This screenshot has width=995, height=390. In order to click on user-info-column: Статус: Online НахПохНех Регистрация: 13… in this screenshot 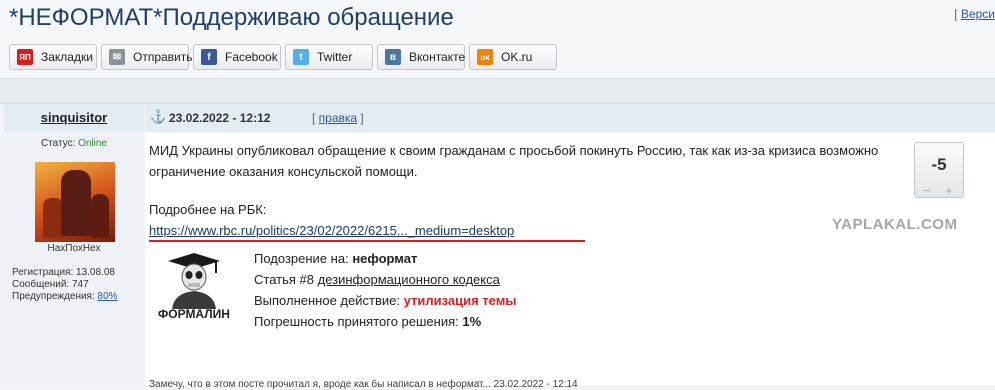, I will do `click(74, 258)`.